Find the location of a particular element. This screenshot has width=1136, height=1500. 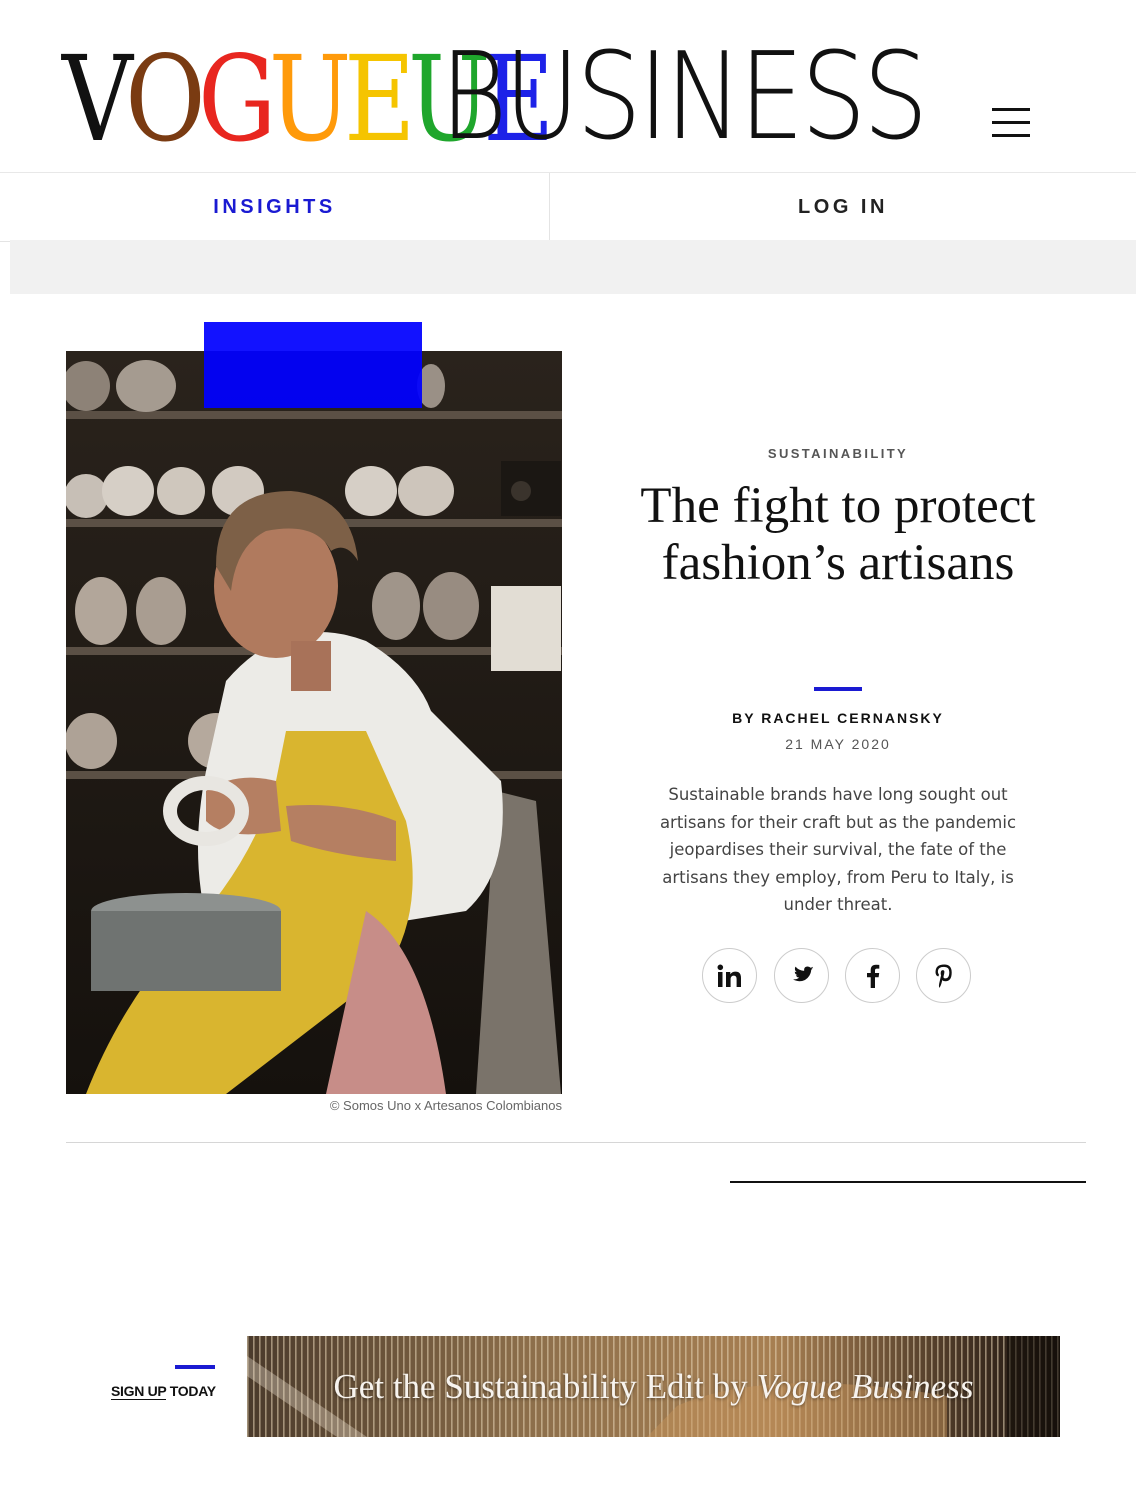

section-divider is located at coordinates (576, 1142).